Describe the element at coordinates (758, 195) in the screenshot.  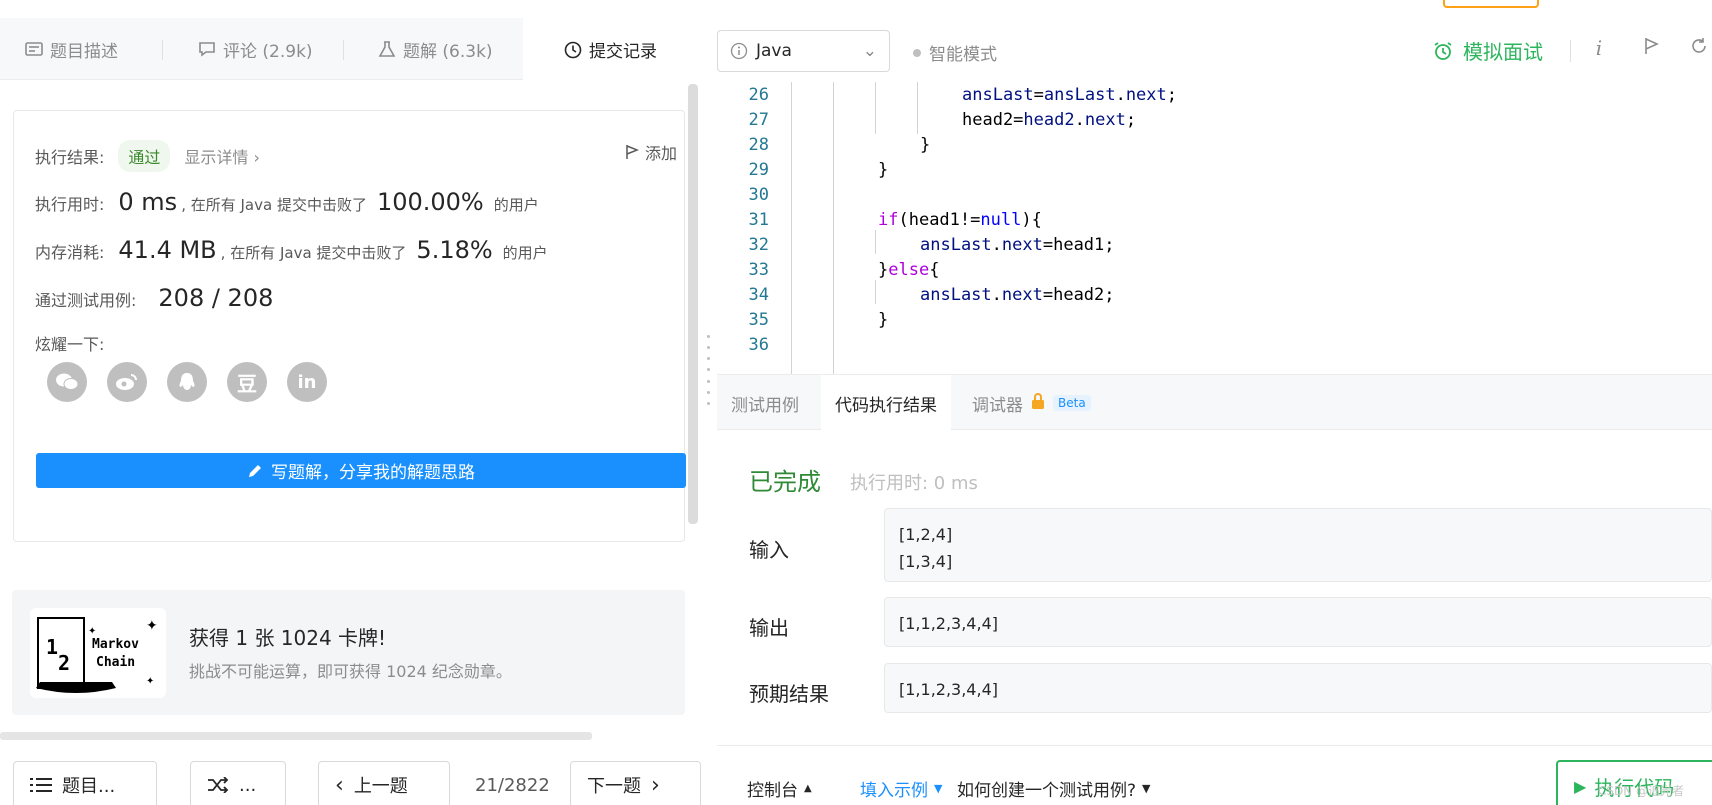
I see `line-number: 30` at that location.